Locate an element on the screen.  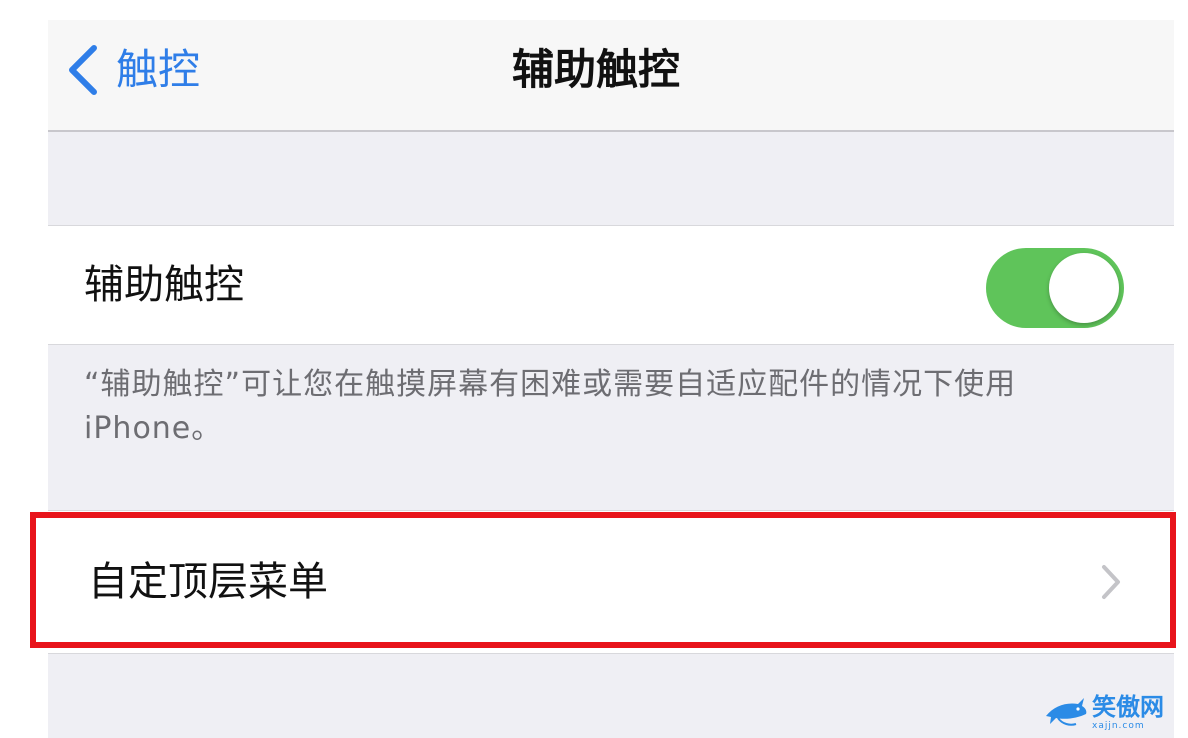
chevron-right-icon is located at coordinates (1111, 582).